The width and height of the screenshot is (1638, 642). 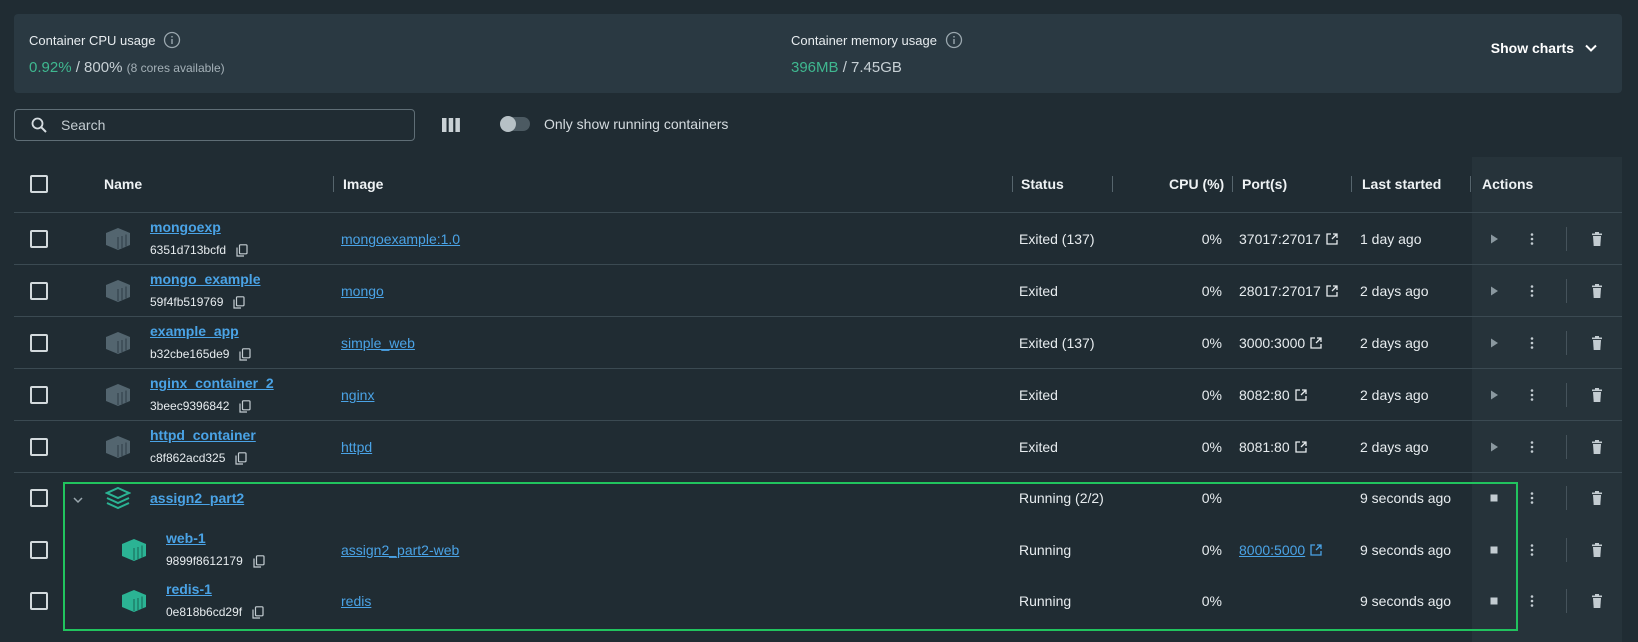 What do you see at coordinates (1057, 343) in the screenshot?
I see `status-text: Exited (137)` at bounding box center [1057, 343].